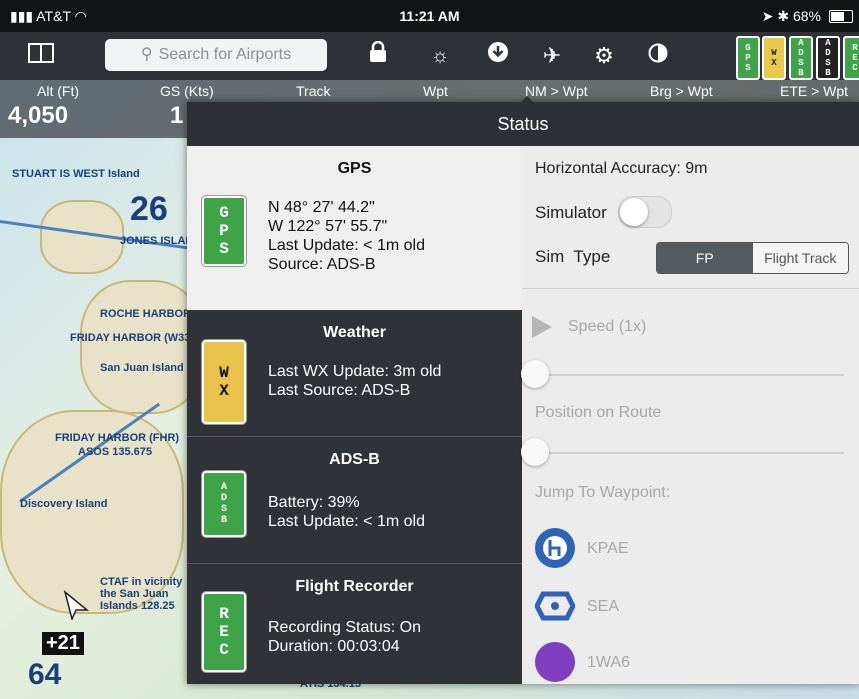  Describe the element at coordinates (344, 637) in the screenshot. I see `recorder-details: Recording Status: On Duration: 00:03:04` at that location.